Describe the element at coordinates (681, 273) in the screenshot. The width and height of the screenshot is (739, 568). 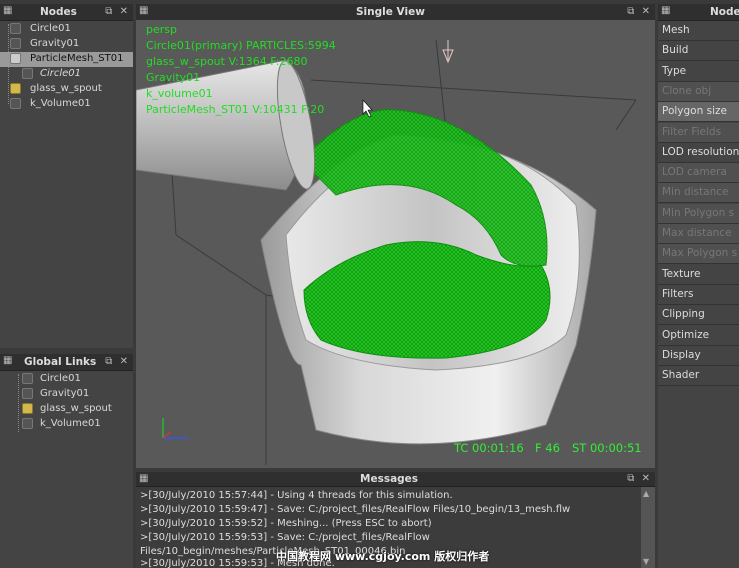
I see `param-label: Texture` at that location.